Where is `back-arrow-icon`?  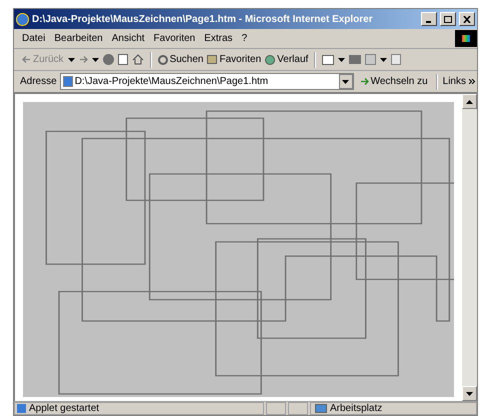 back-arrow-icon is located at coordinates (26, 59).